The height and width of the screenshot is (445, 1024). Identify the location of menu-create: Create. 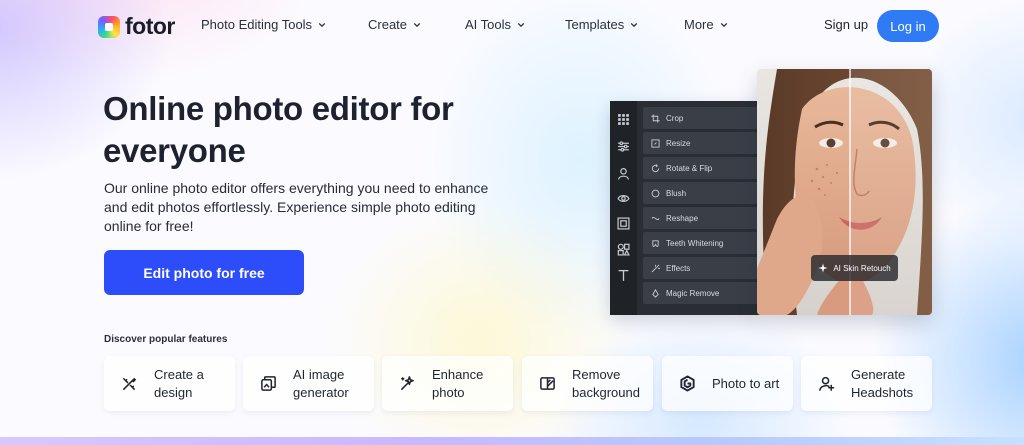
(394, 24).